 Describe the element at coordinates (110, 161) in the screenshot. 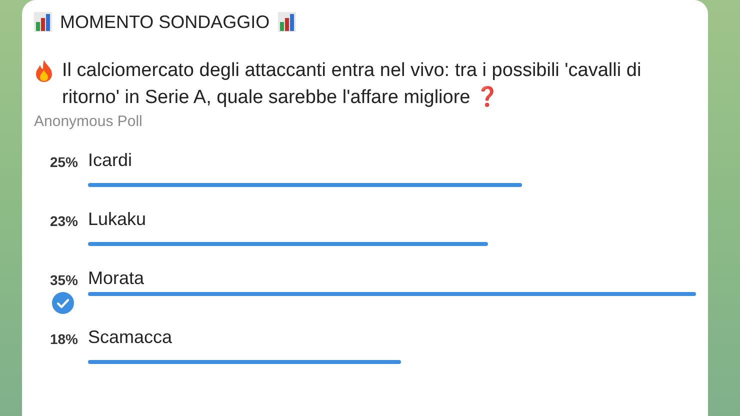

I see `option-label: Icardi` at that location.